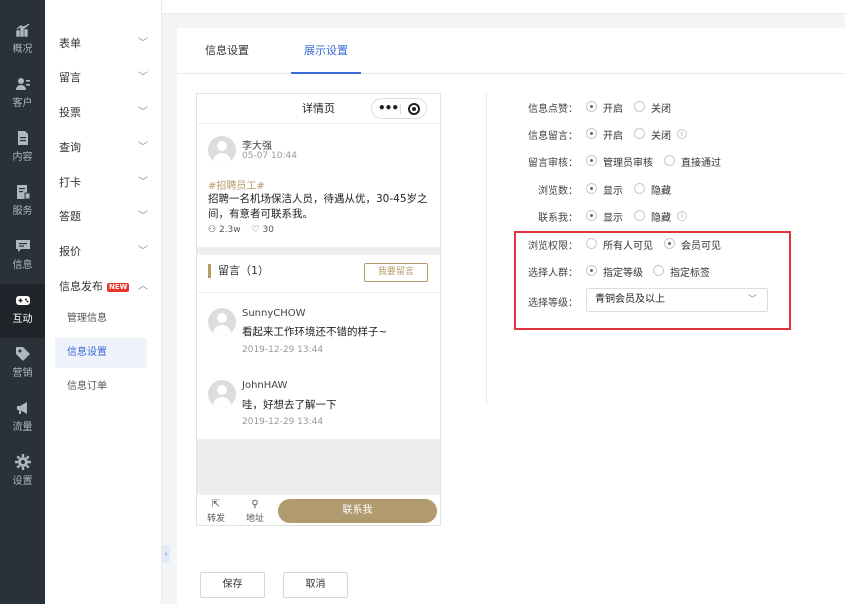  I want to click on contact-me-button: 联系我, so click(357, 511).